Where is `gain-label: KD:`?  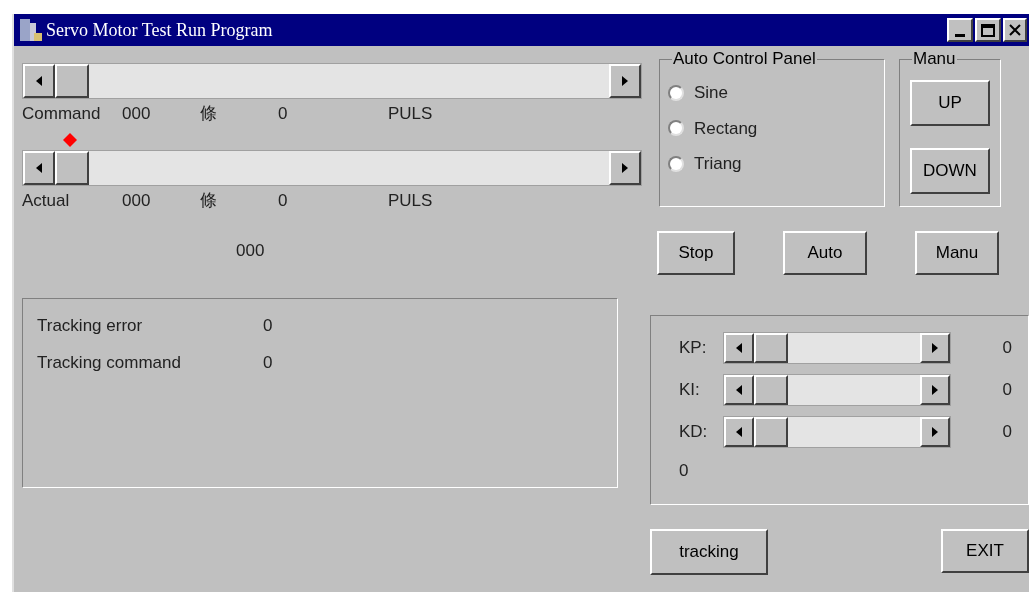 gain-label: KD: is located at coordinates (694, 432).